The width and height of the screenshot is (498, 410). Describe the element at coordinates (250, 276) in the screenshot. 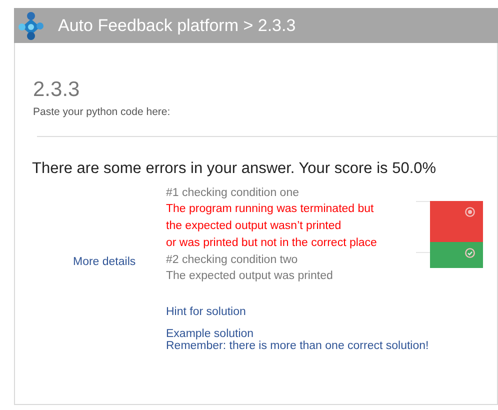

I see `condition-message: The expected output was printed` at that location.